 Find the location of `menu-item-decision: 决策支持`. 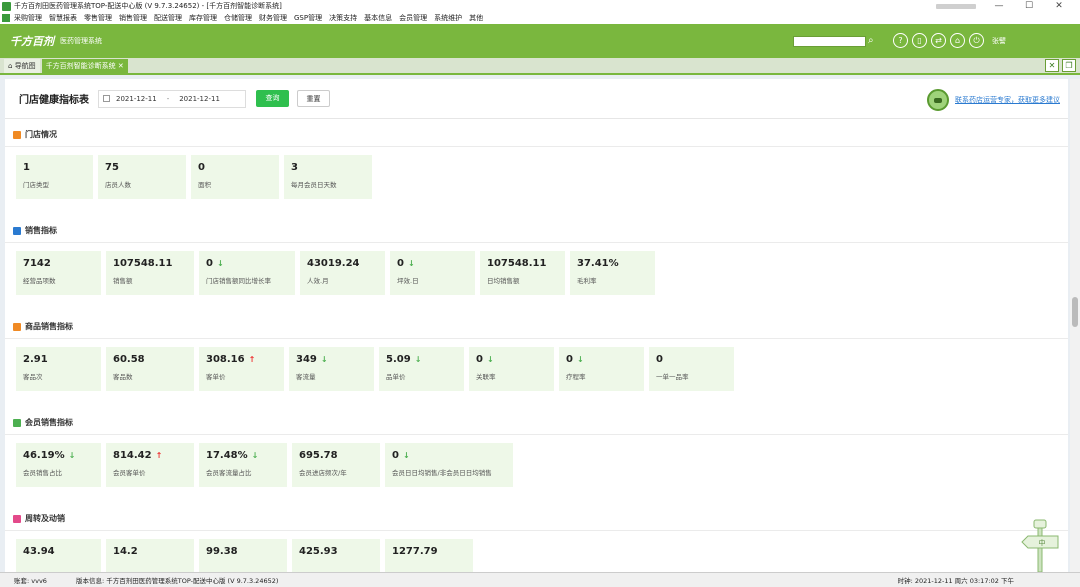

menu-item-decision: 决策支持 is located at coordinates (343, 18).